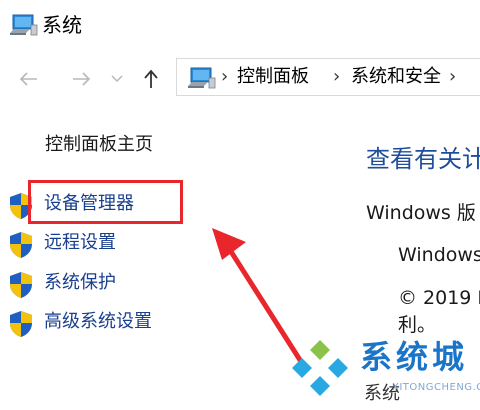 The image size is (480, 410). I want to click on control-panel-home-link: 控制面板主页, so click(99, 145).